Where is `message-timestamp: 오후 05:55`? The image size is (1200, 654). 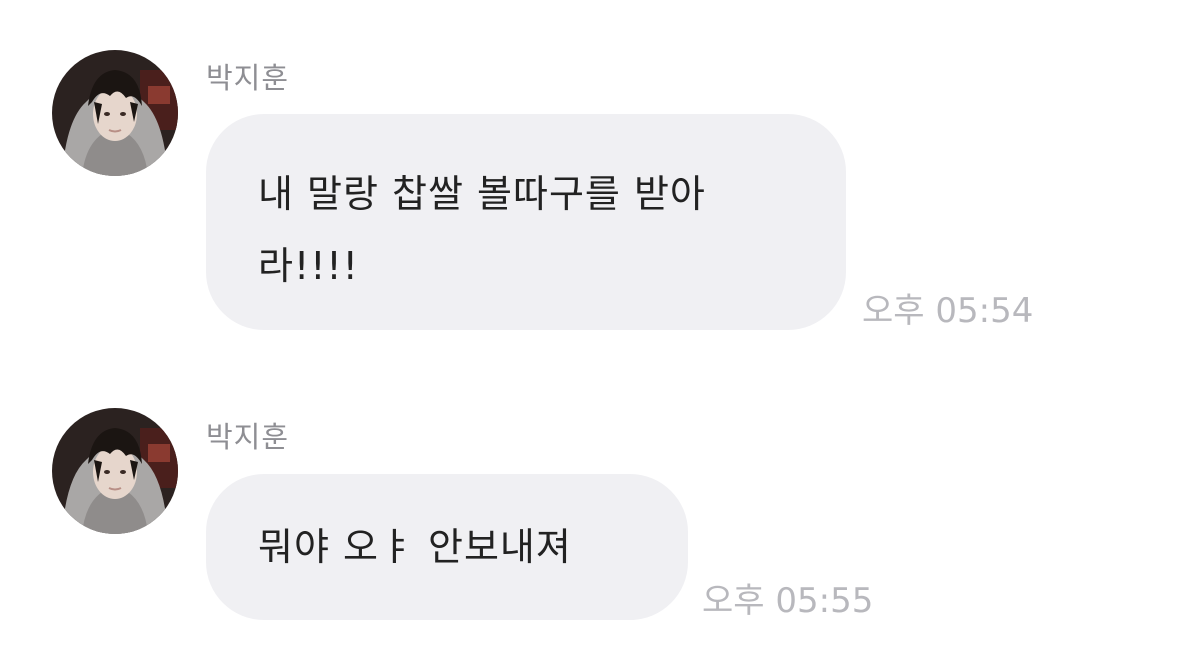
message-timestamp: 오후 05:55 is located at coordinates (788, 601).